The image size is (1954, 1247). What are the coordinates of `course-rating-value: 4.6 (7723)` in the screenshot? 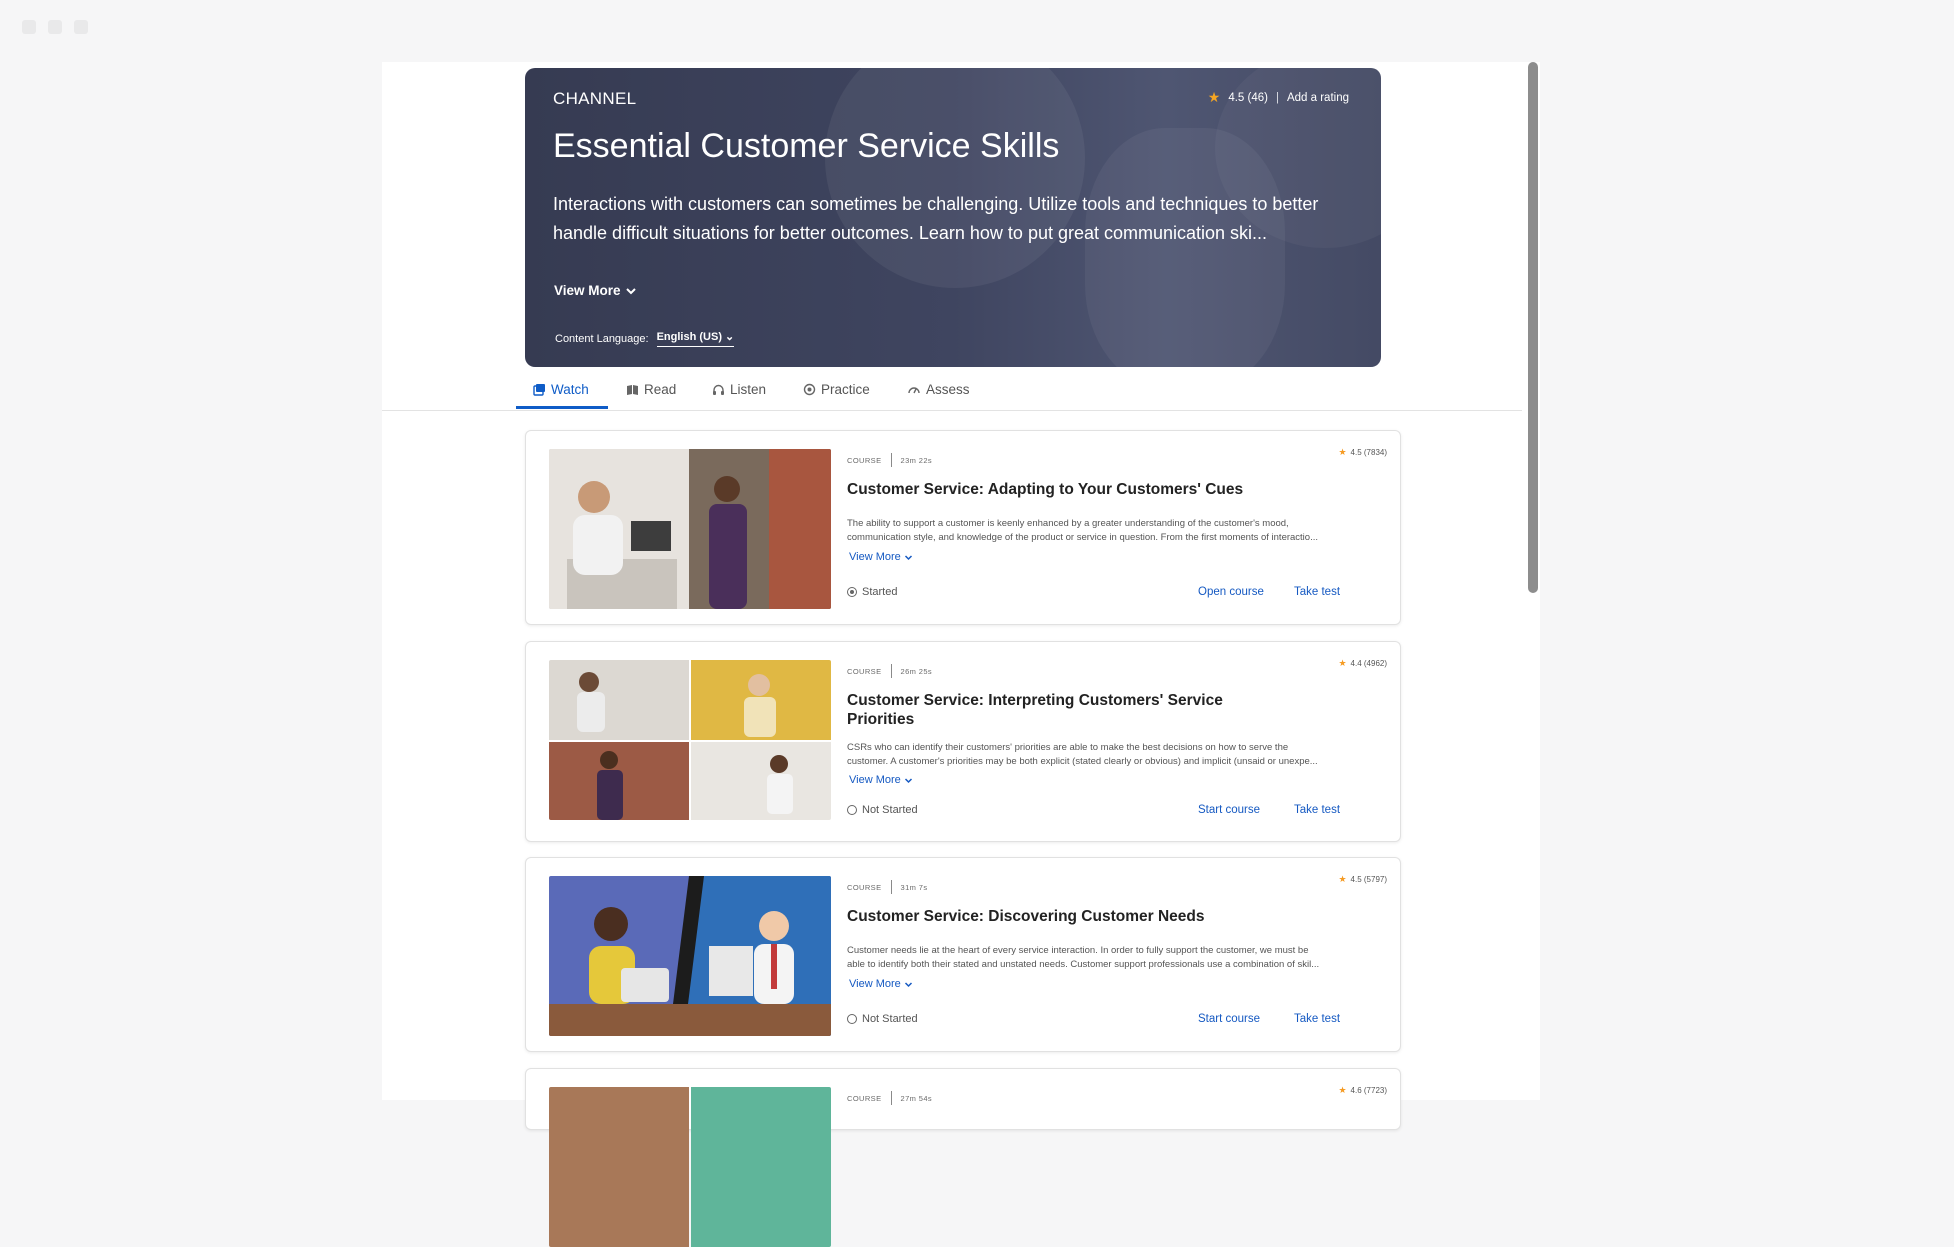 It's located at (1368, 1090).